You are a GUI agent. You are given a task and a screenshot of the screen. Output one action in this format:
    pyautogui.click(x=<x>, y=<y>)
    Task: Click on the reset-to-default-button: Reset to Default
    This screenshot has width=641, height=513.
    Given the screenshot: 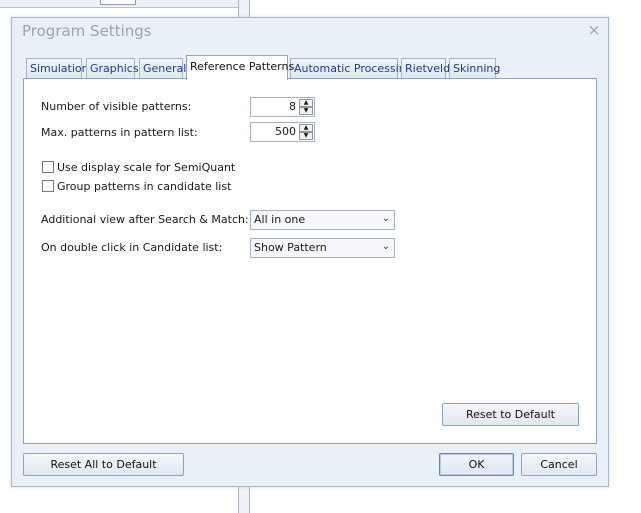 What is the action you would take?
    pyautogui.click(x=510, y=414)
    